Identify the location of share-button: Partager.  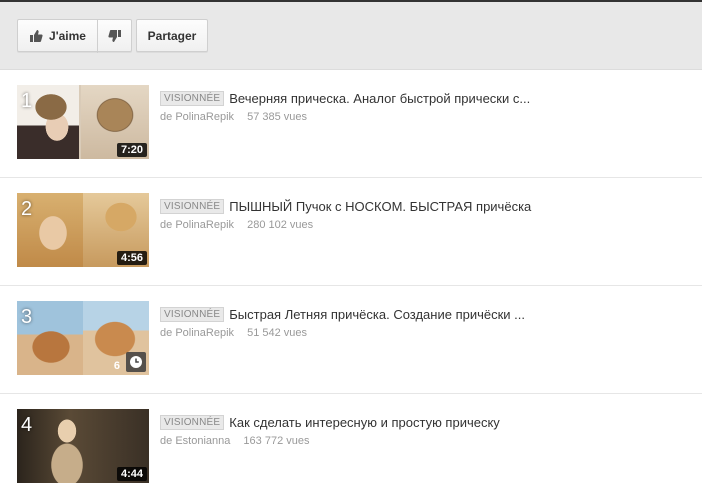
(172, 35).